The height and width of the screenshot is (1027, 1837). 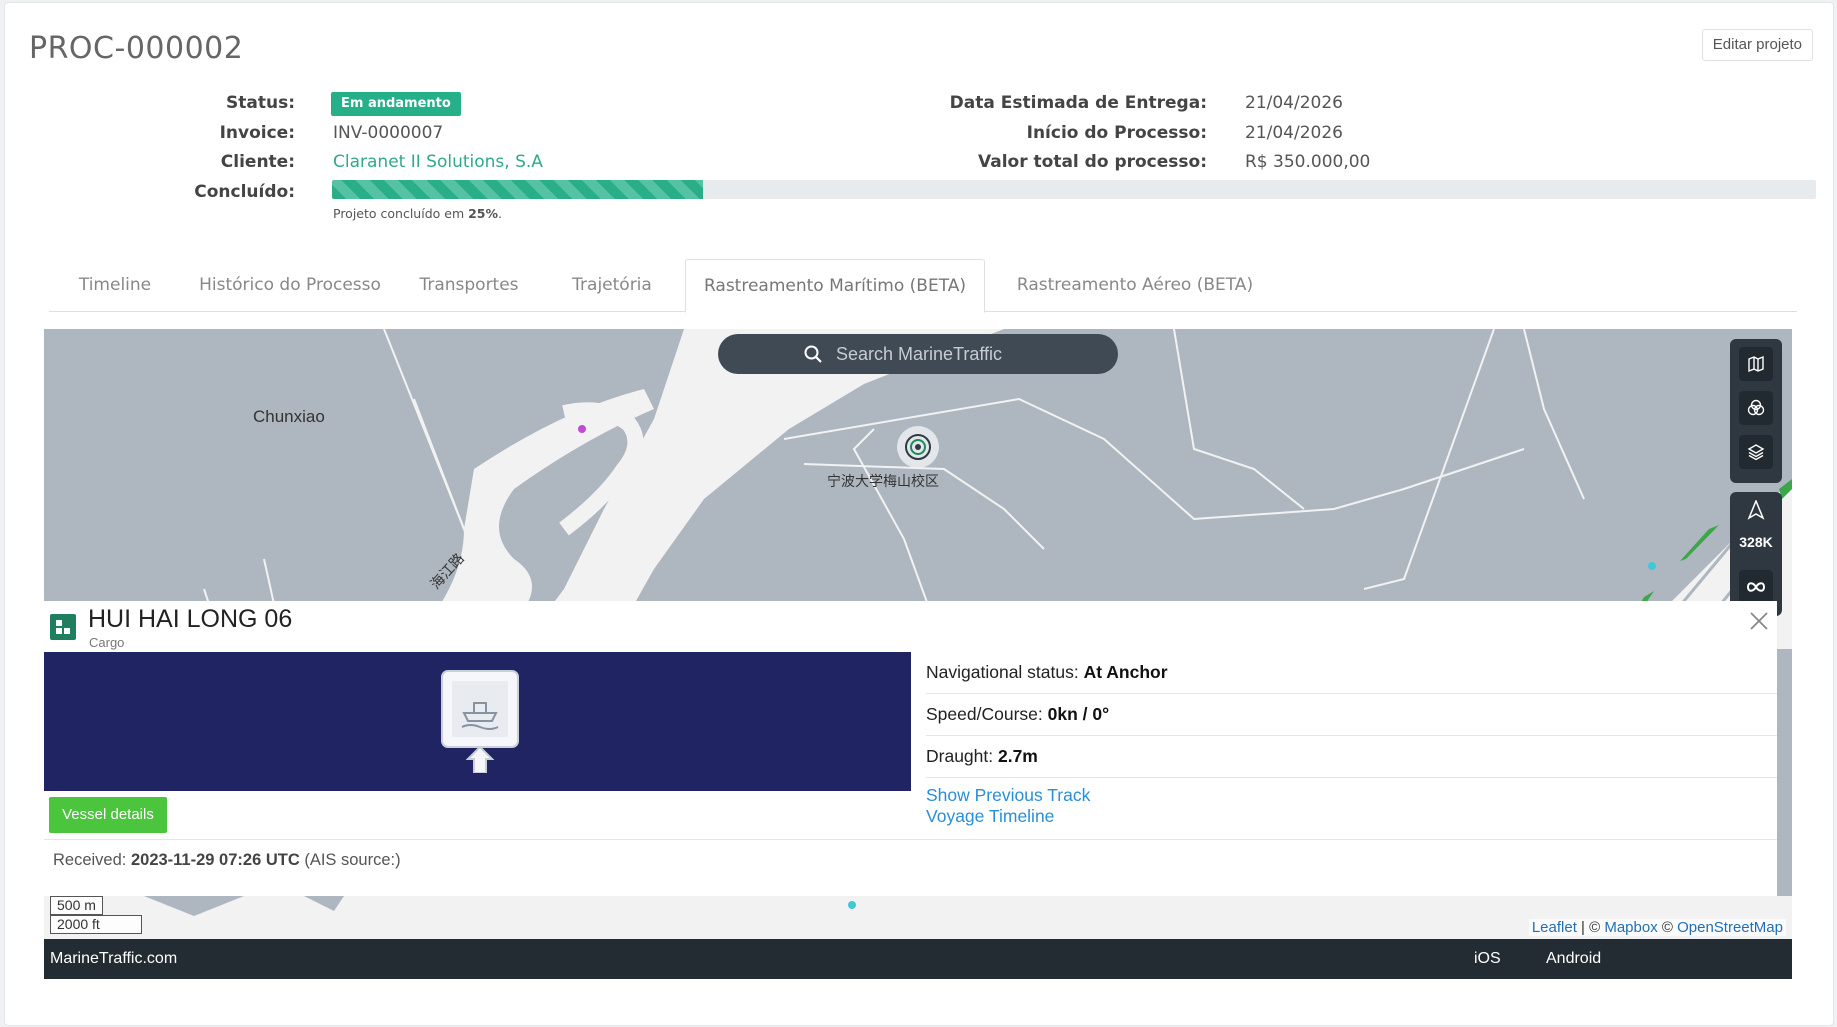 What do you see at coordinates (92, 860) in the screenshot?
I see `received-label: Received:` at bounding box center [92, 860].